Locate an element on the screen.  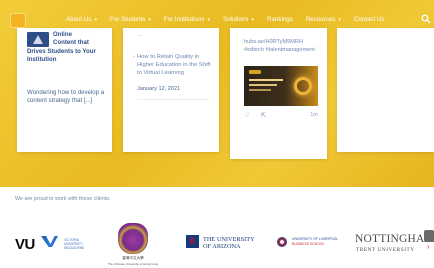
nav-item-resources: Resources ▾ is located at coordinates (323, 19).